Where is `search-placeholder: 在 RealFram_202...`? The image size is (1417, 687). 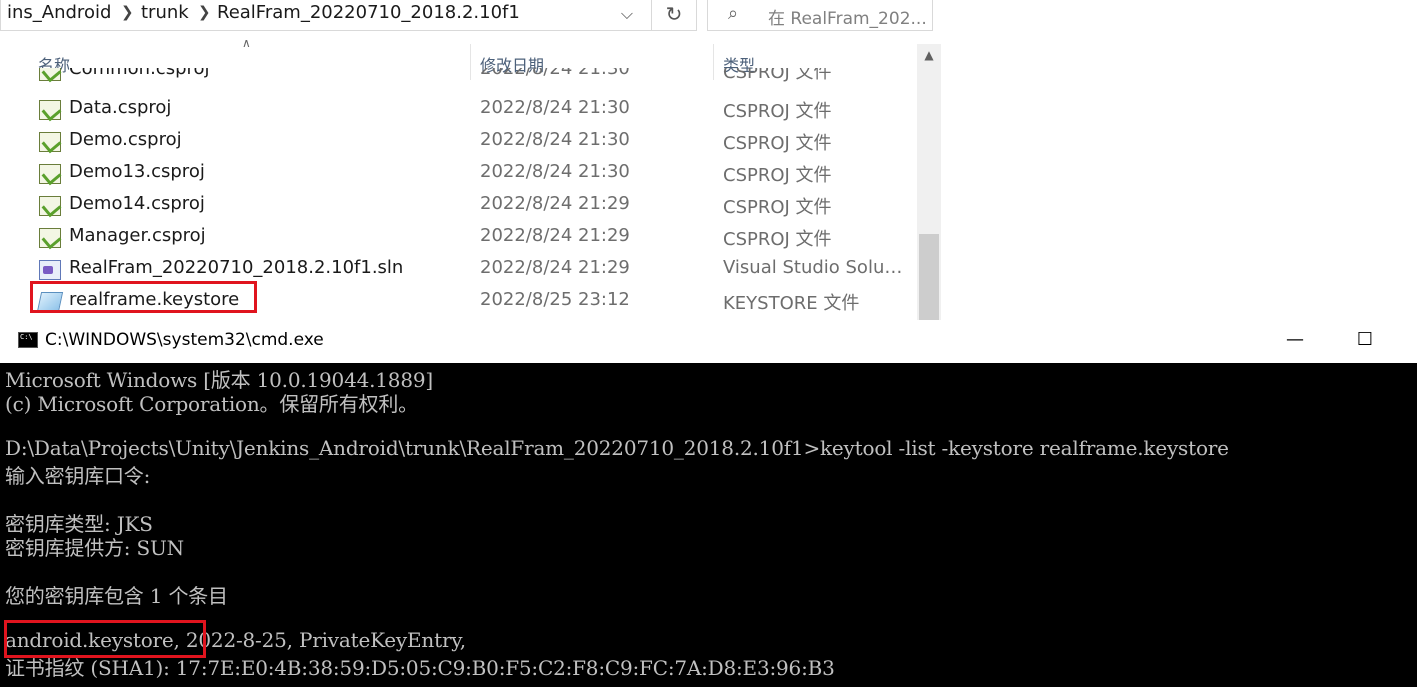
search-placeholder: 在 RealFram_202... is located at coordinates (847, 19).